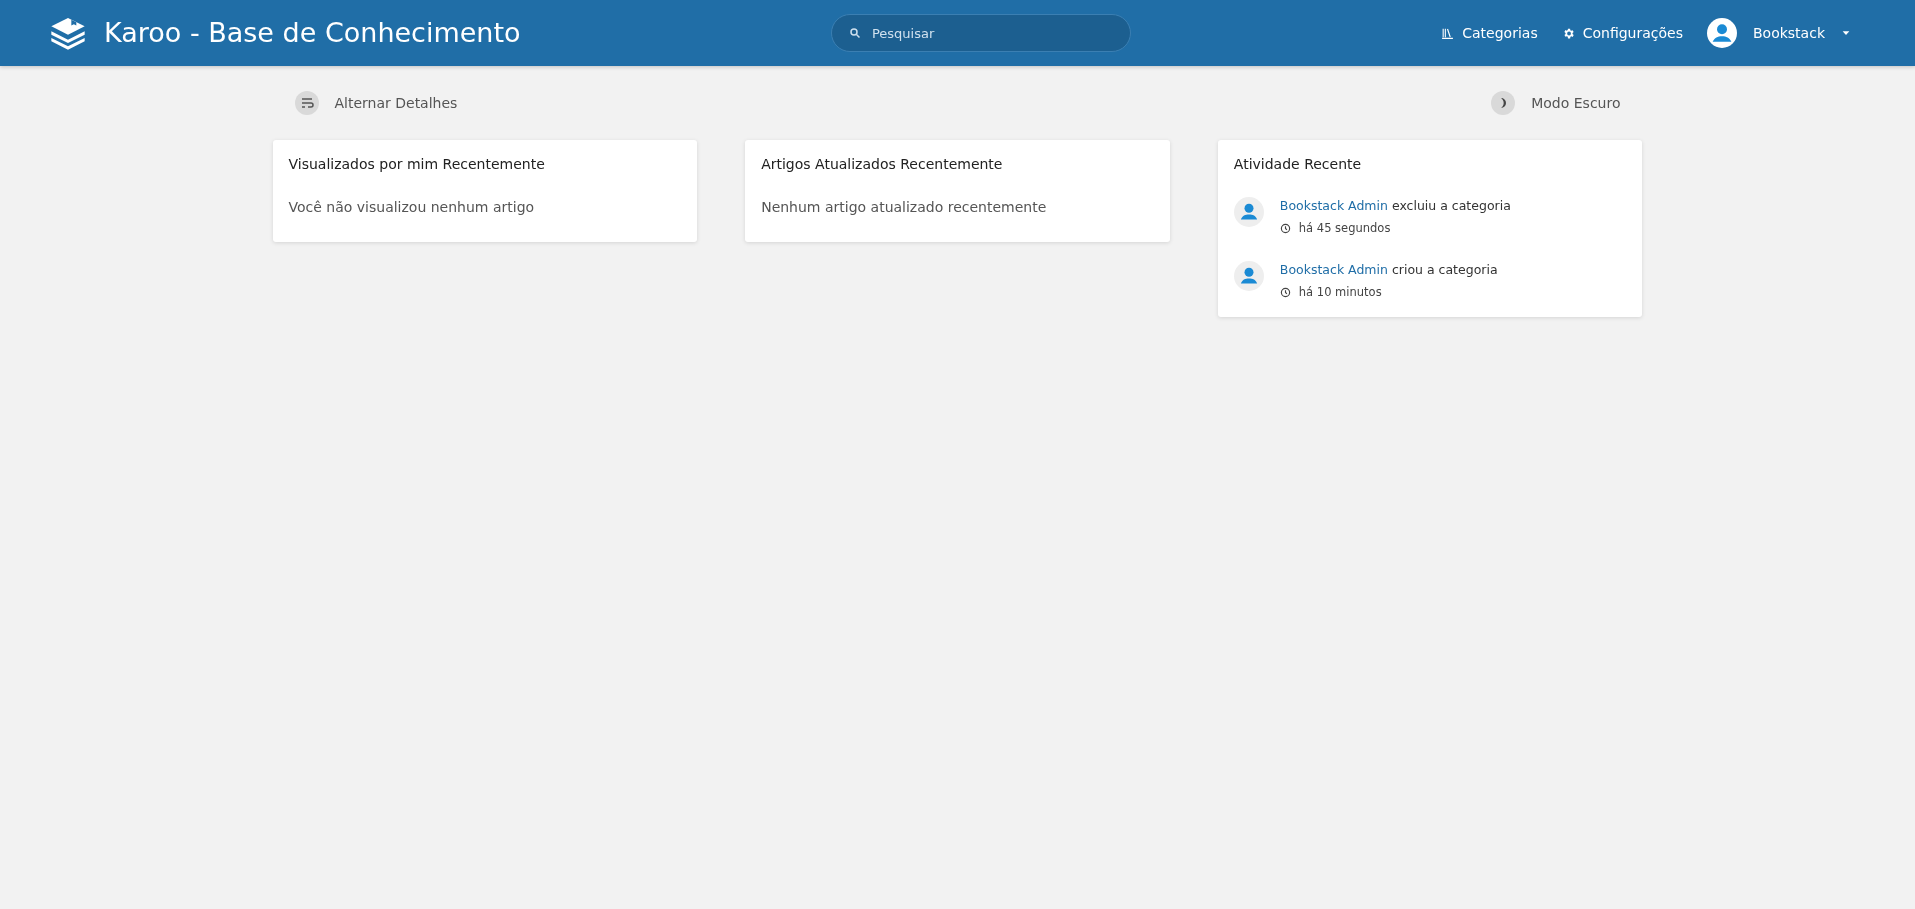 Image resolution: width=1915 pixels, height=909 pixels. Describe the element at coordinates (312, 32) in the screenshot. I see `site-title: Karoo - Base de Conhecimento` at that location.